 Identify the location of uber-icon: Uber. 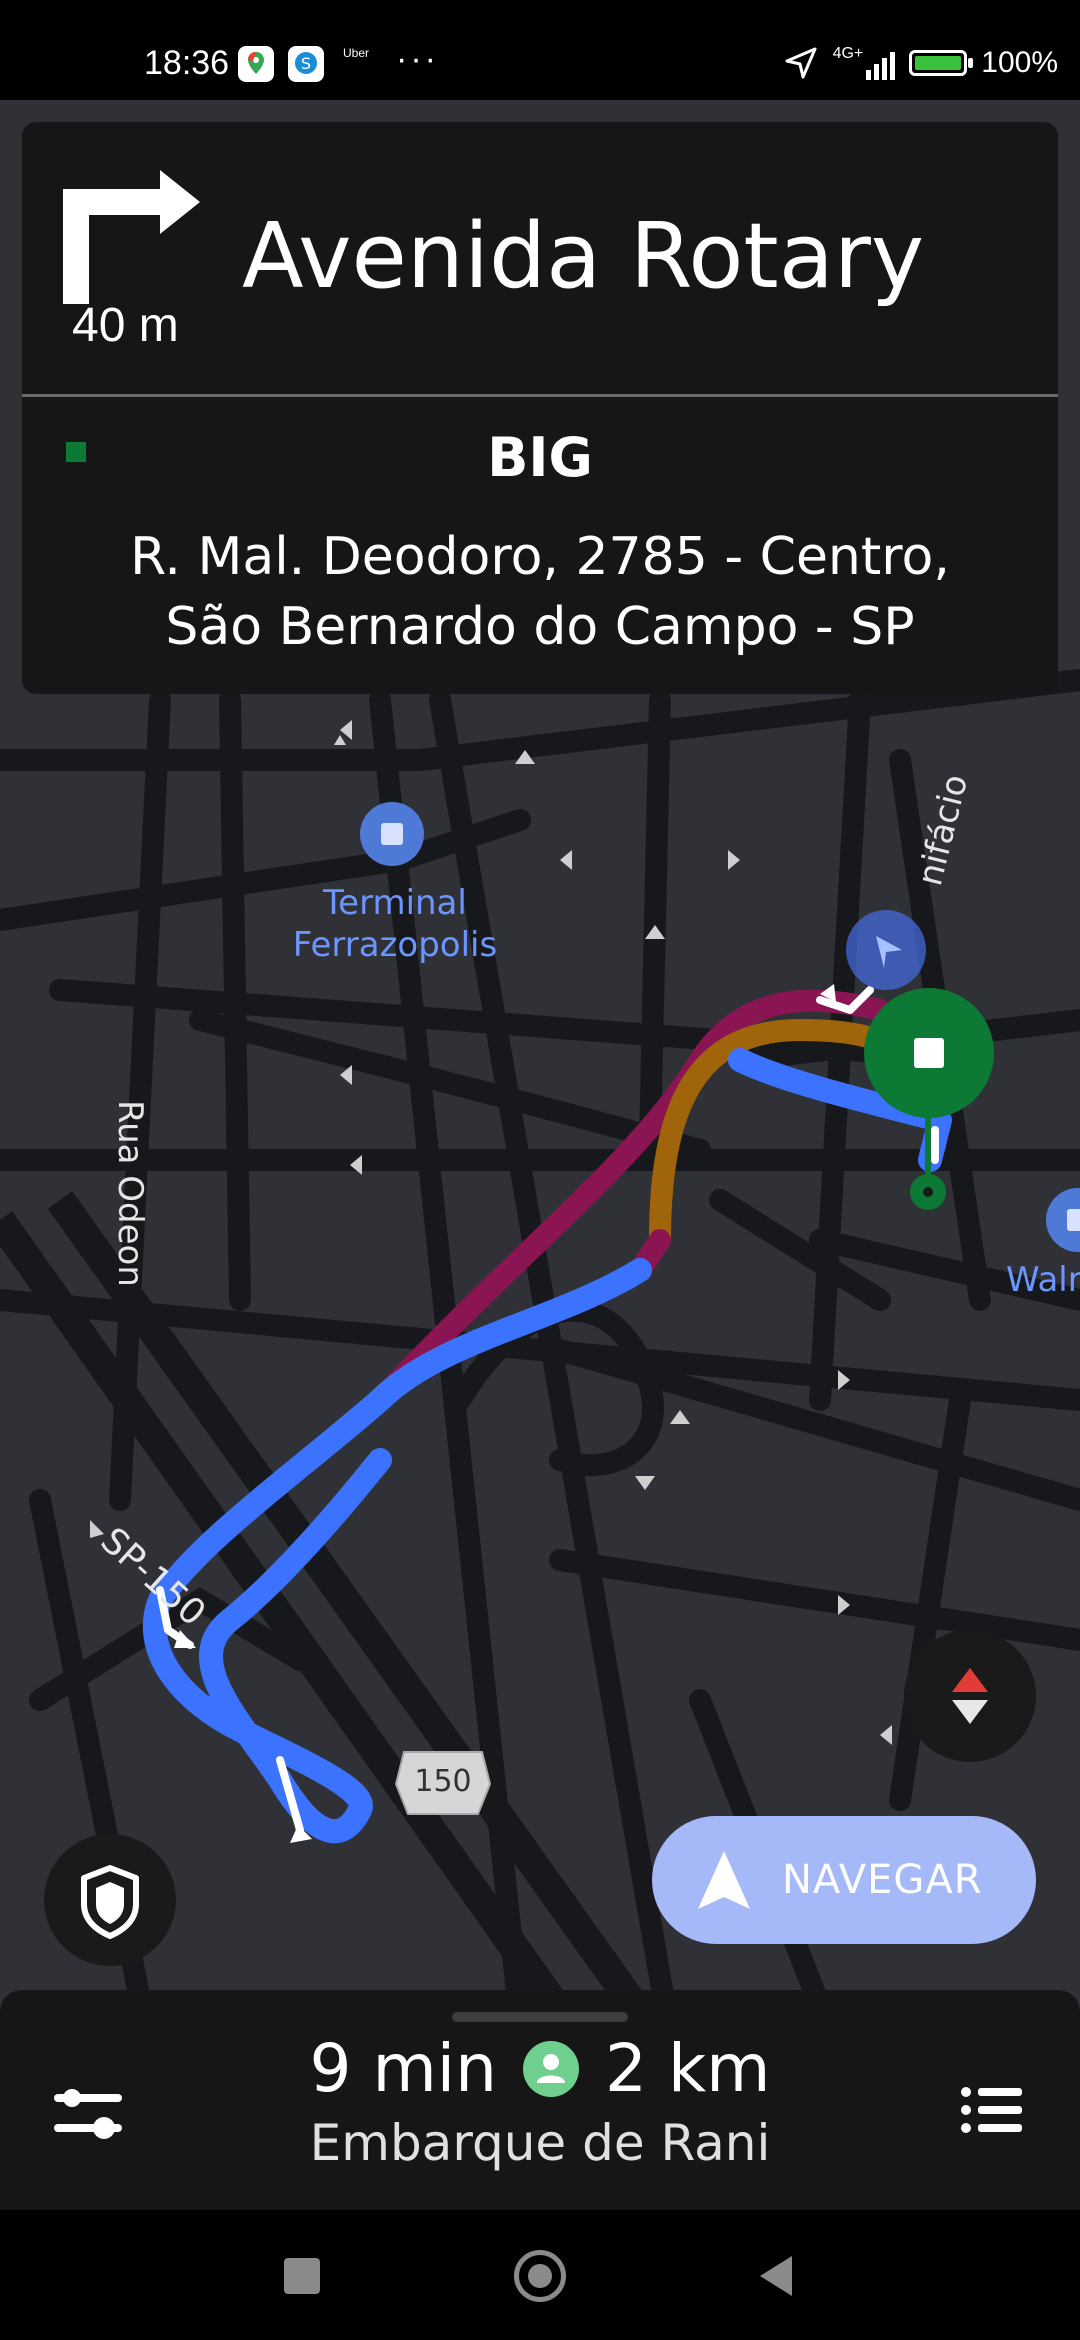
(356, 64).